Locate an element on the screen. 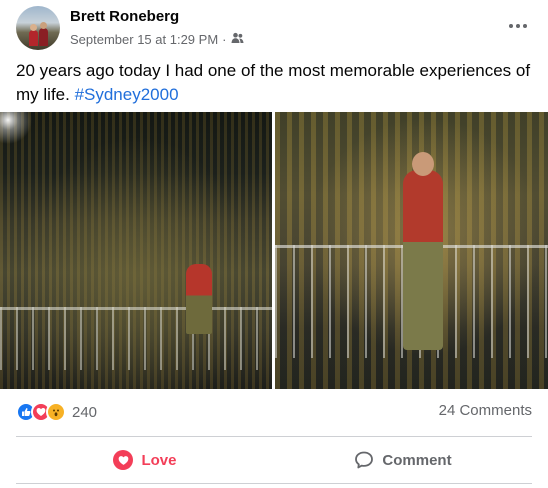  love-button: Love is located at coordinates (145, 460).